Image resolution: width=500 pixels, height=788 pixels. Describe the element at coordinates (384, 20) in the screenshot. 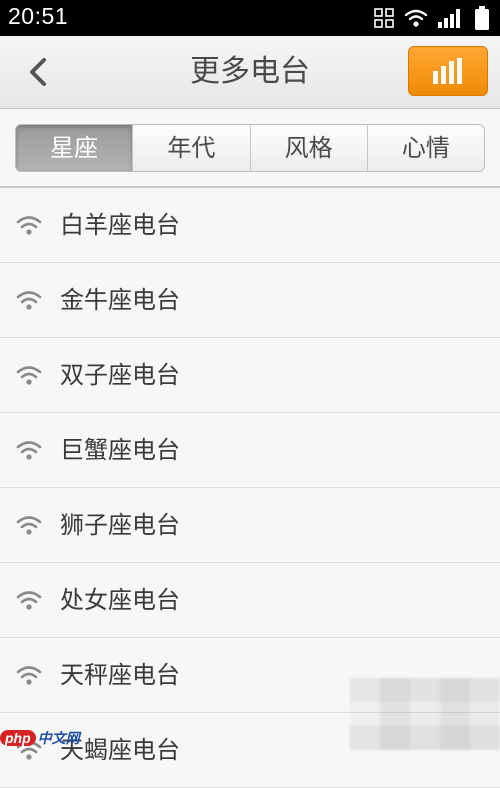

I see `grid-icon` at that location.